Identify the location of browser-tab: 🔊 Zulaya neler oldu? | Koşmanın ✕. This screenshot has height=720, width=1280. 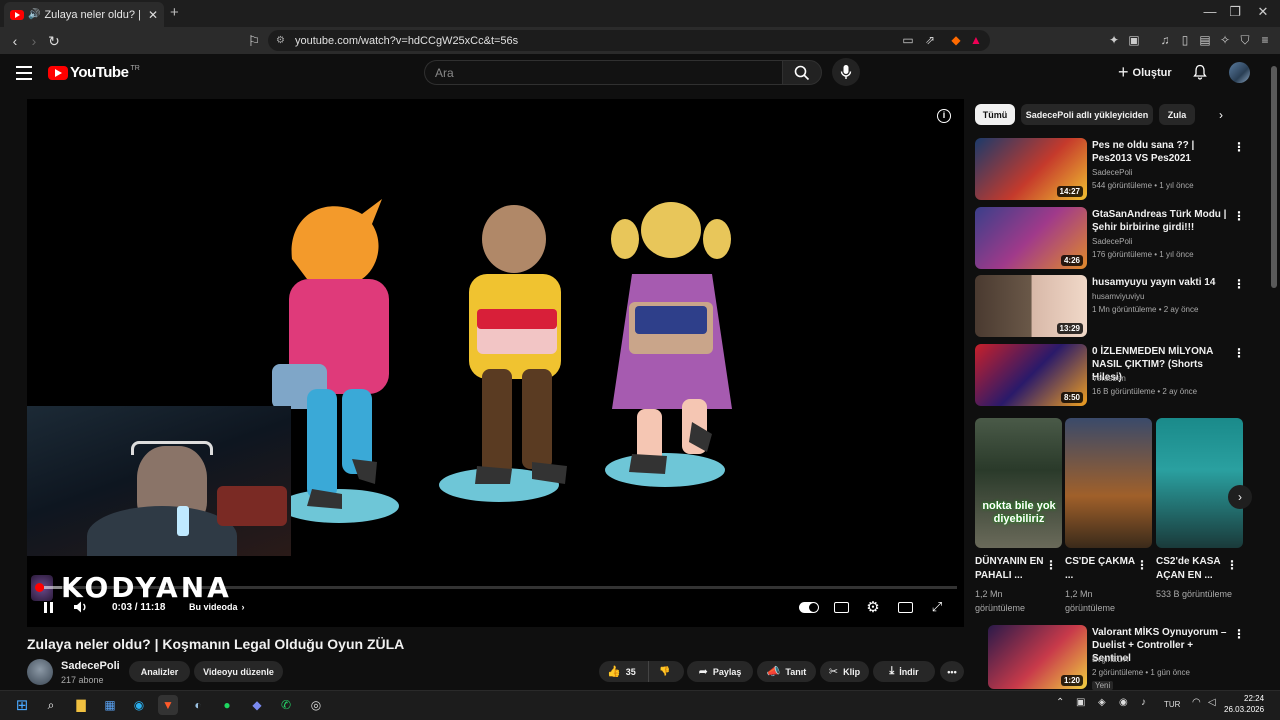
(84, 14).